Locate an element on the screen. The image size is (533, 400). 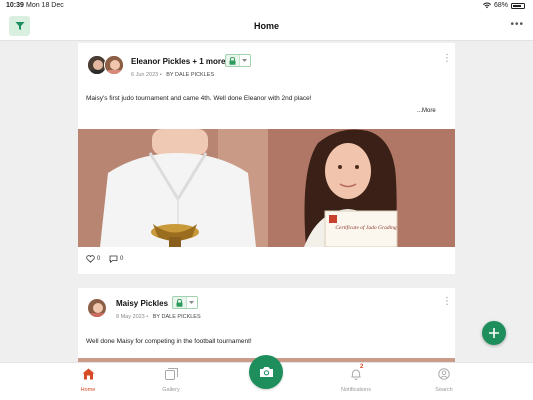
tab-search: Search is located at coordinates (444, 379).